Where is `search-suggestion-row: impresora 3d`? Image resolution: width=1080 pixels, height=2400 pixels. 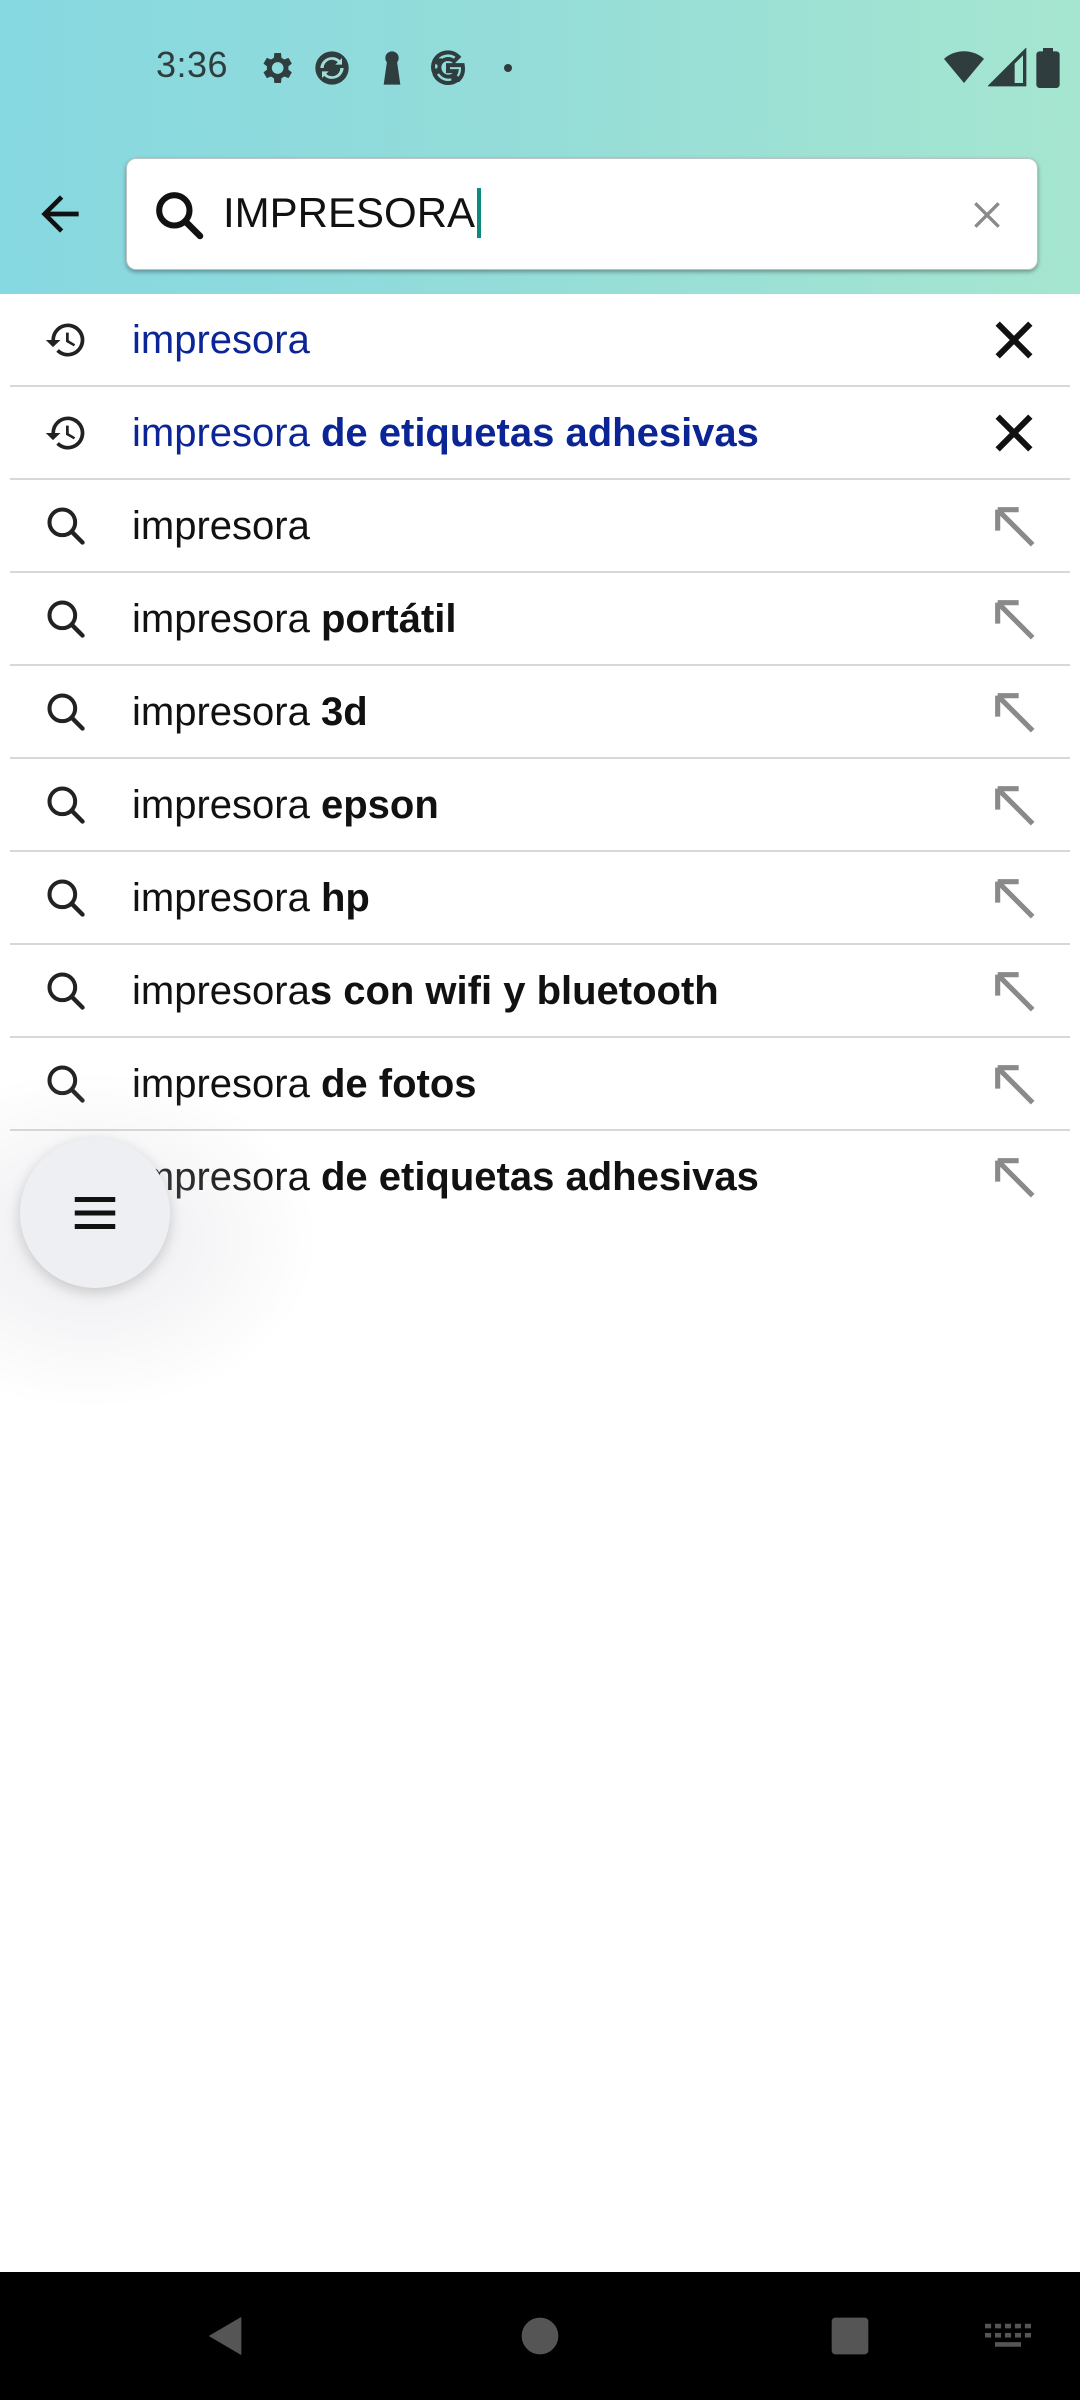
search-suggestion-row: impresora 3d is located at coordinates (540, 712).